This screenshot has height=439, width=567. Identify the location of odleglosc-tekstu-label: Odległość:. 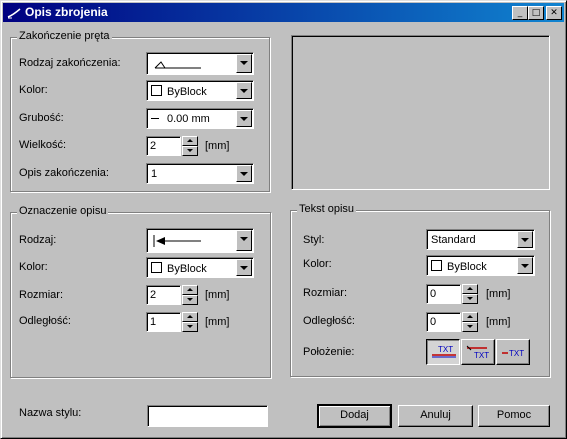
(329, 321).